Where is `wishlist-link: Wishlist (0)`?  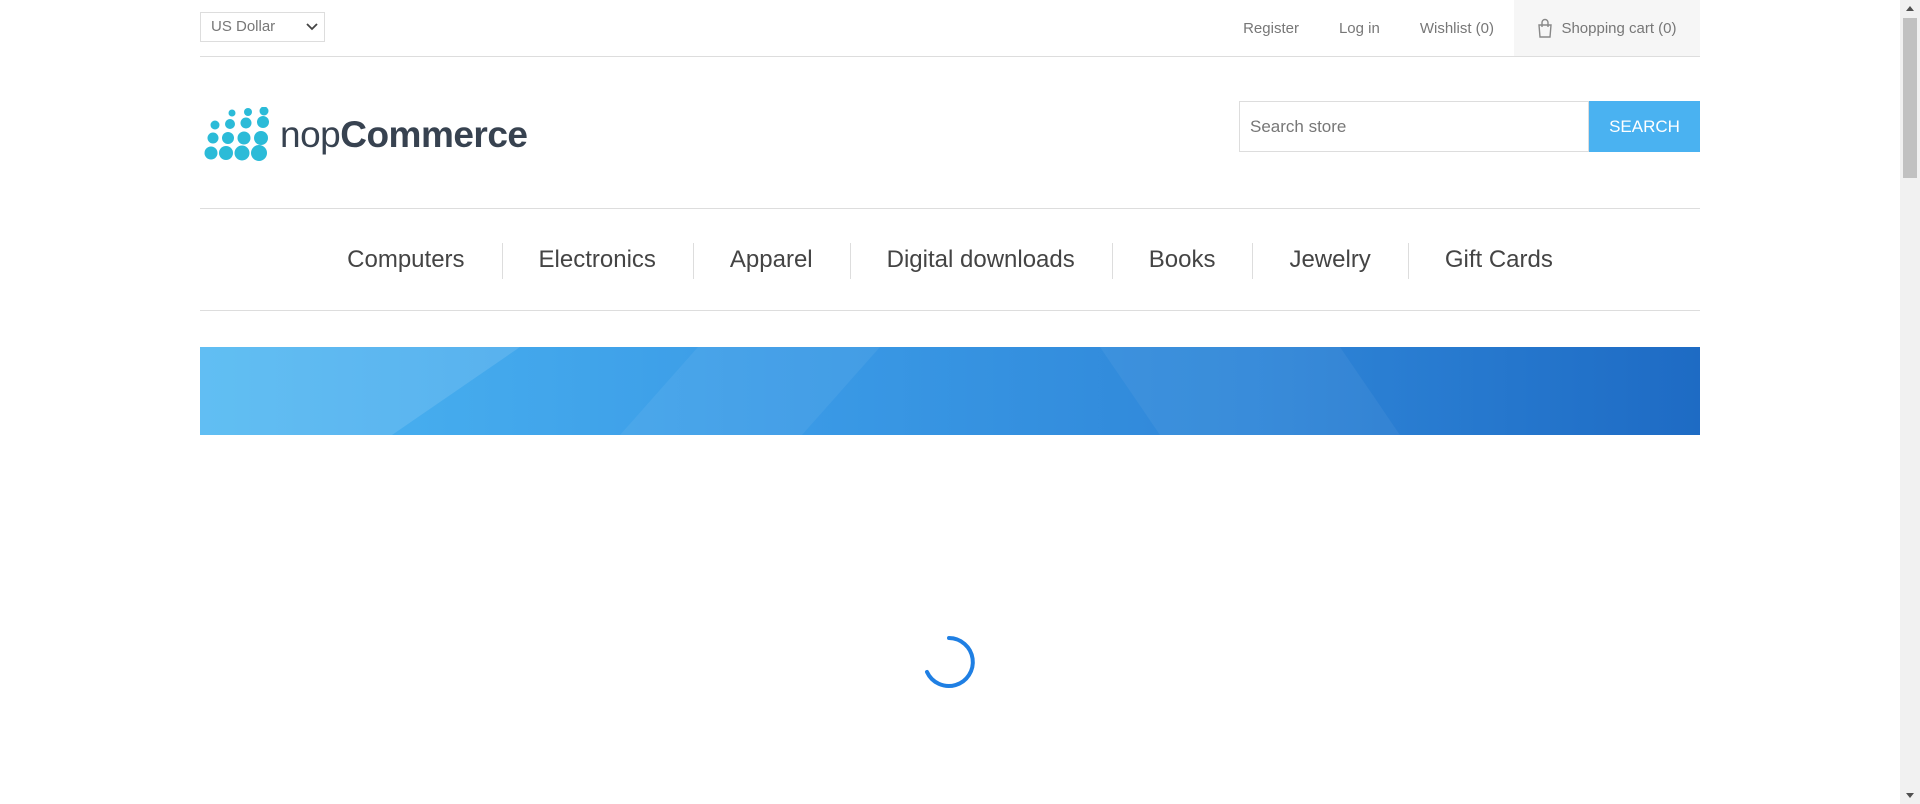
wishlist-link: Wishlist (0) is located at coordinates (1457, 28).